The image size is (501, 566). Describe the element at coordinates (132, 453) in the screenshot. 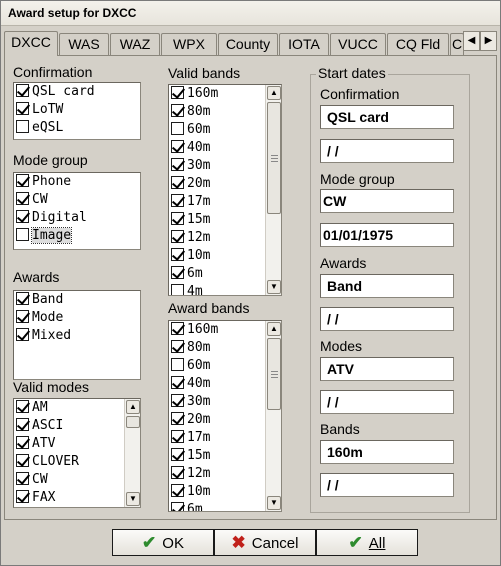

I see `valid-modes-scrollbar: ▲ ▼` at that location.